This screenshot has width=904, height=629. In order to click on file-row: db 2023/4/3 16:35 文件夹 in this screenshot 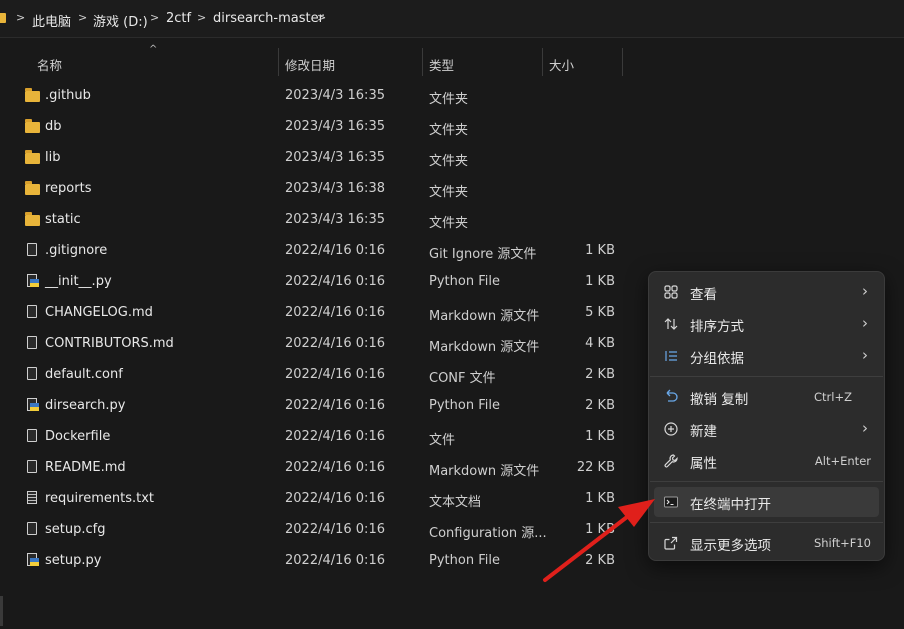, I will do `click(320, 126)`.